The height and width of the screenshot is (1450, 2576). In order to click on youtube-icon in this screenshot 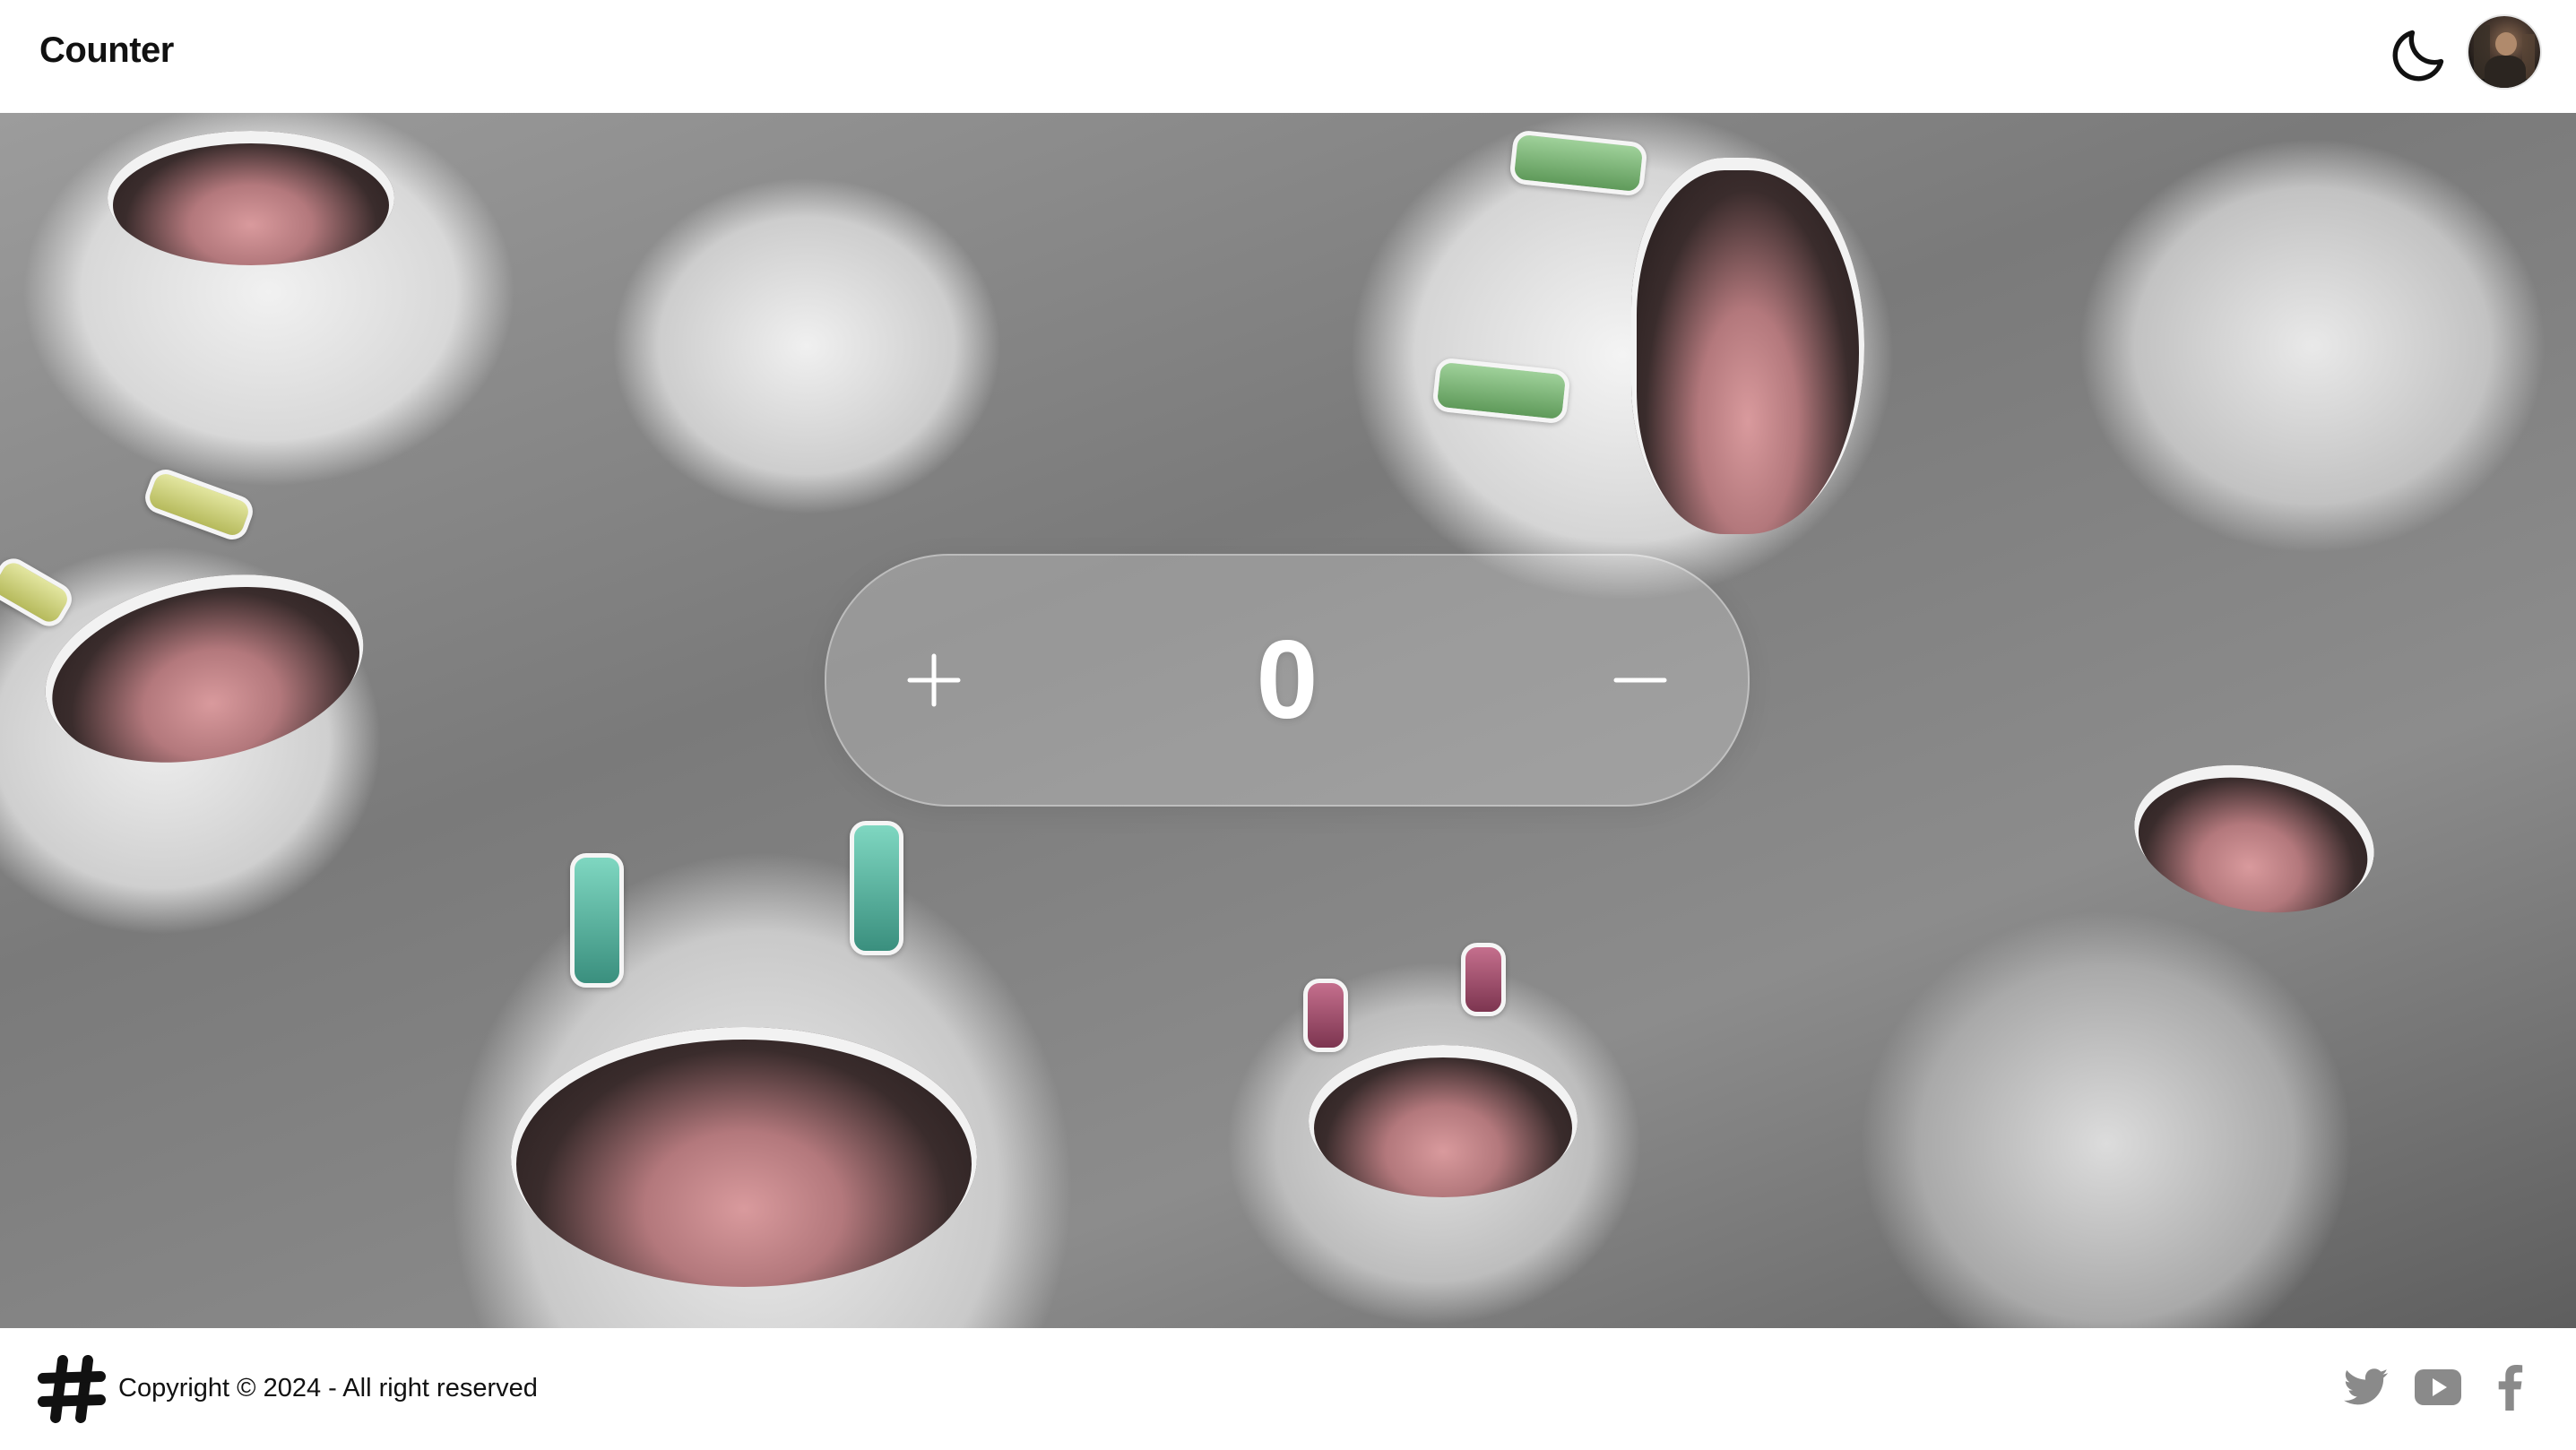, I will do `click(2438, 1387)`.